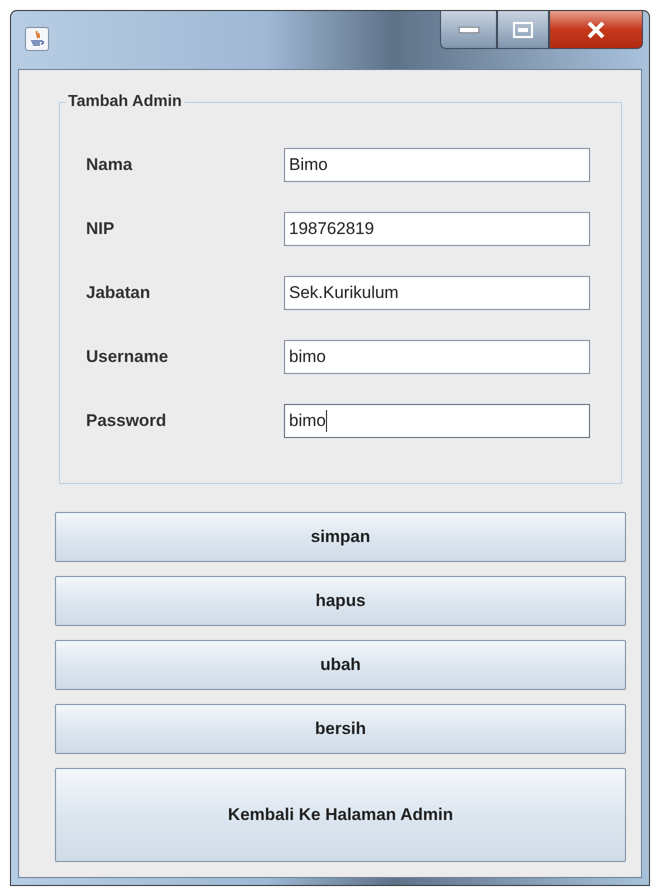 Image resolution: width=651 pixels, height=896 pixels. What do you see at coordinates (110, 165) in the screenshot?
I see `field-label: Nama` at bounding box center [110, 165].